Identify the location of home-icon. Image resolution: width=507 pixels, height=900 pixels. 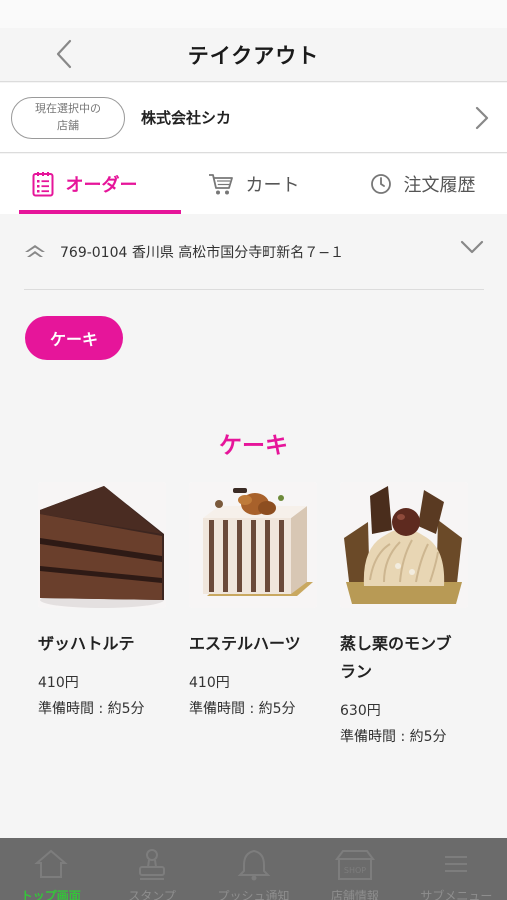
(50, 863).